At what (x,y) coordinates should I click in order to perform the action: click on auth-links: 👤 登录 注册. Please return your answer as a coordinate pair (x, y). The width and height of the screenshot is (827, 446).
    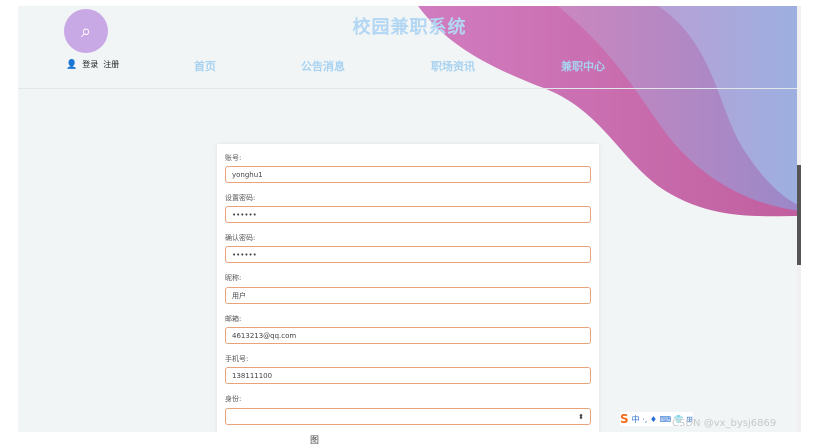
    Looking at the image, I should click on (92, 64).